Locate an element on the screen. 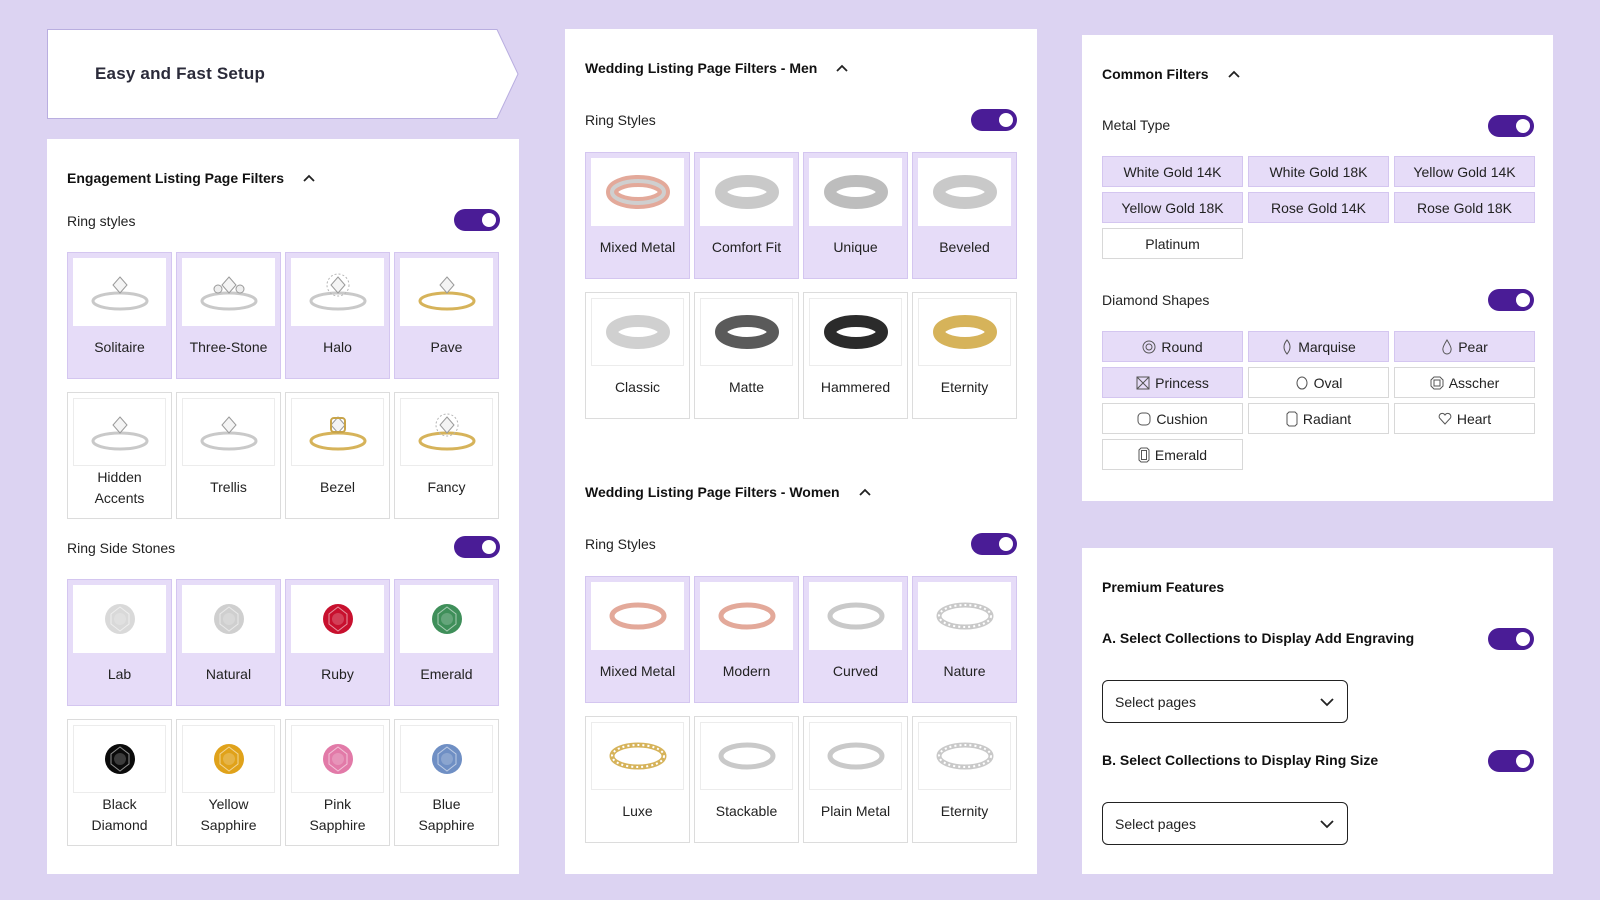  ring-styles-toggle is located at coordinates (477, 220).